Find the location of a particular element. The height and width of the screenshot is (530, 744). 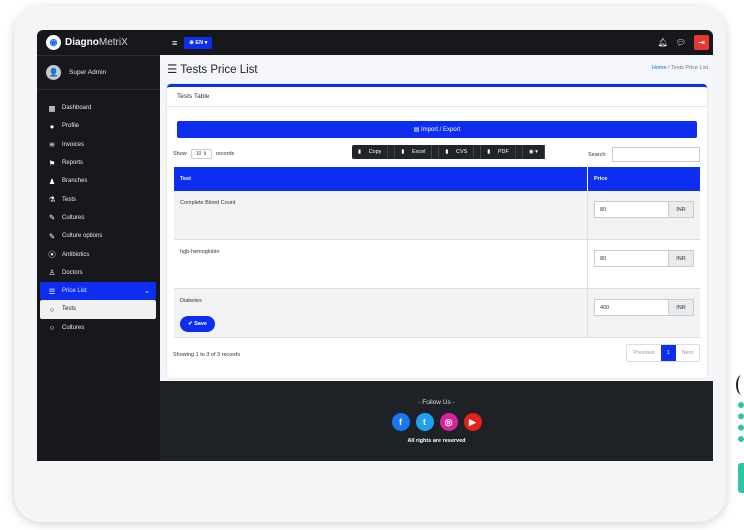

logout-button: ⇥ is located at coordinates (701, 42).